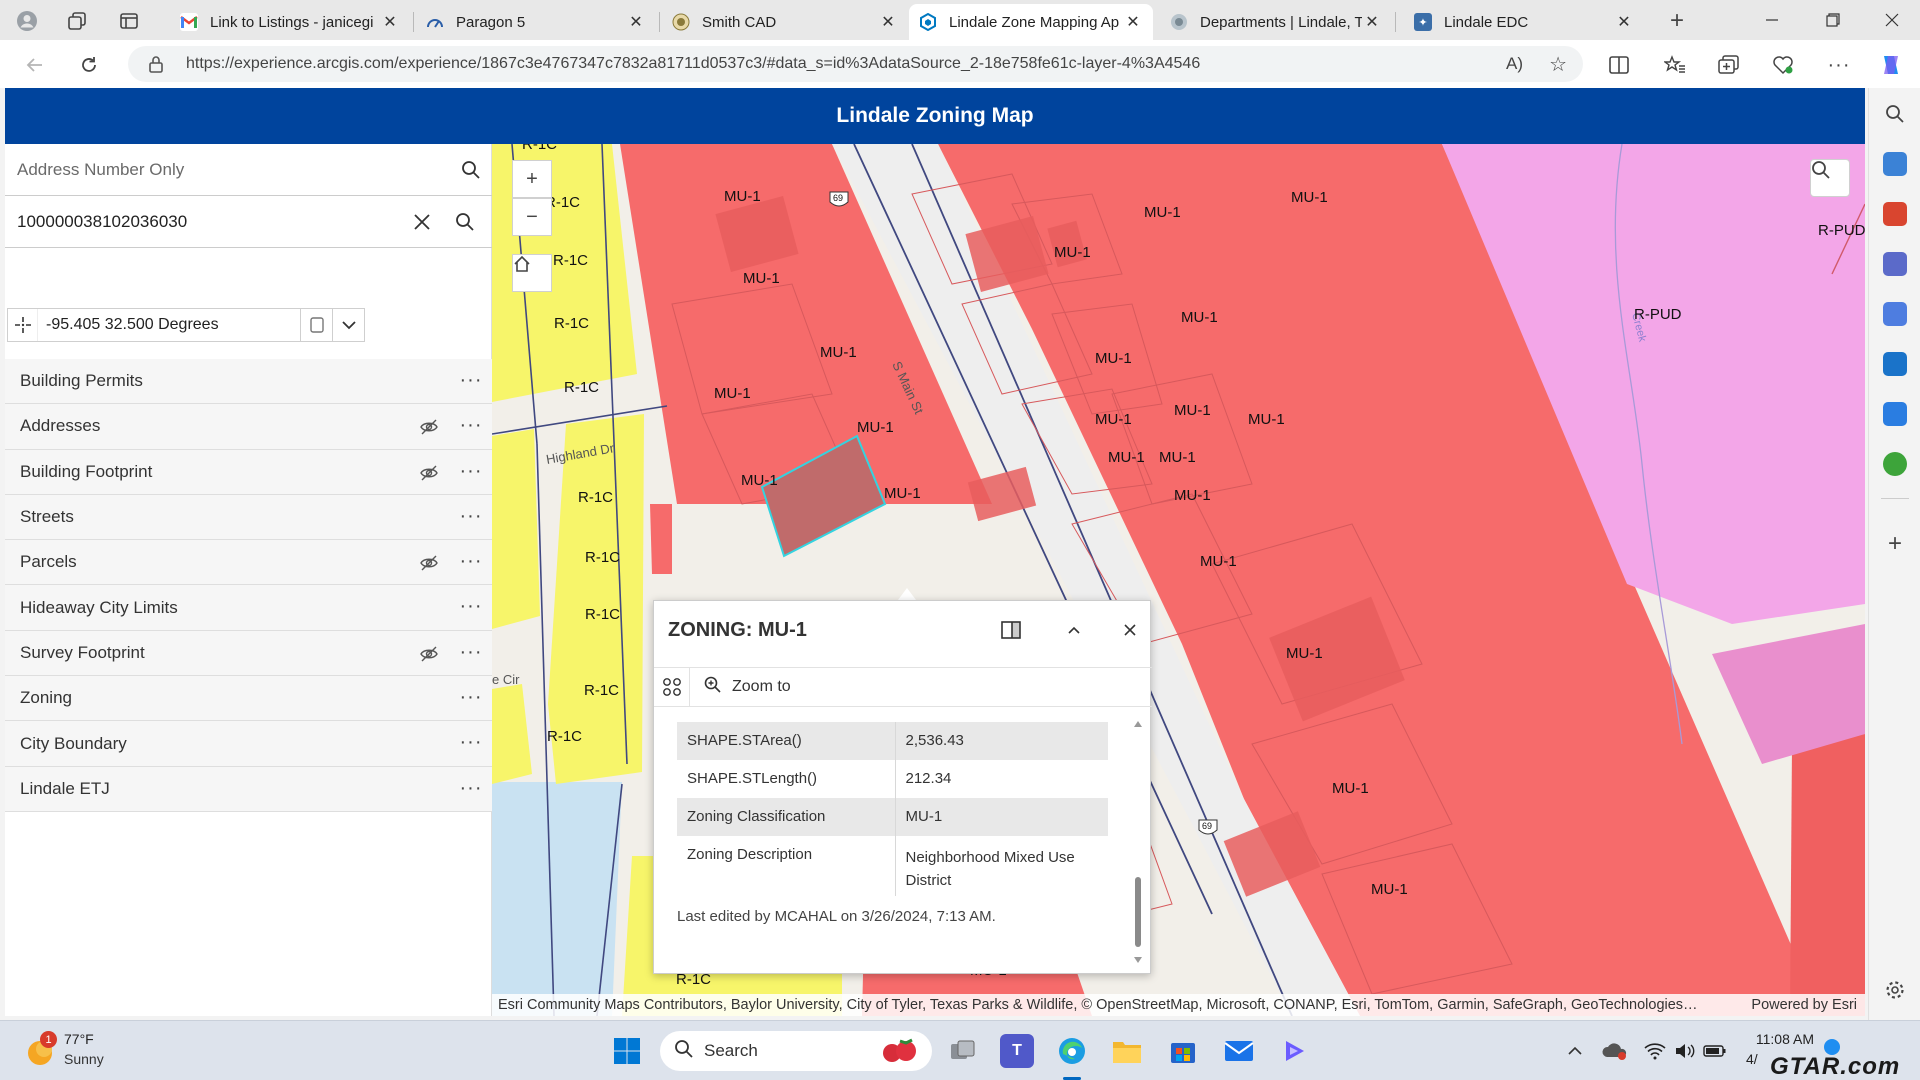 The height and width of the screenshot is (1080, 1920). Describe the element at coordinates (1891, 65) in the screenshot. I see `copilot-icon` at that location.